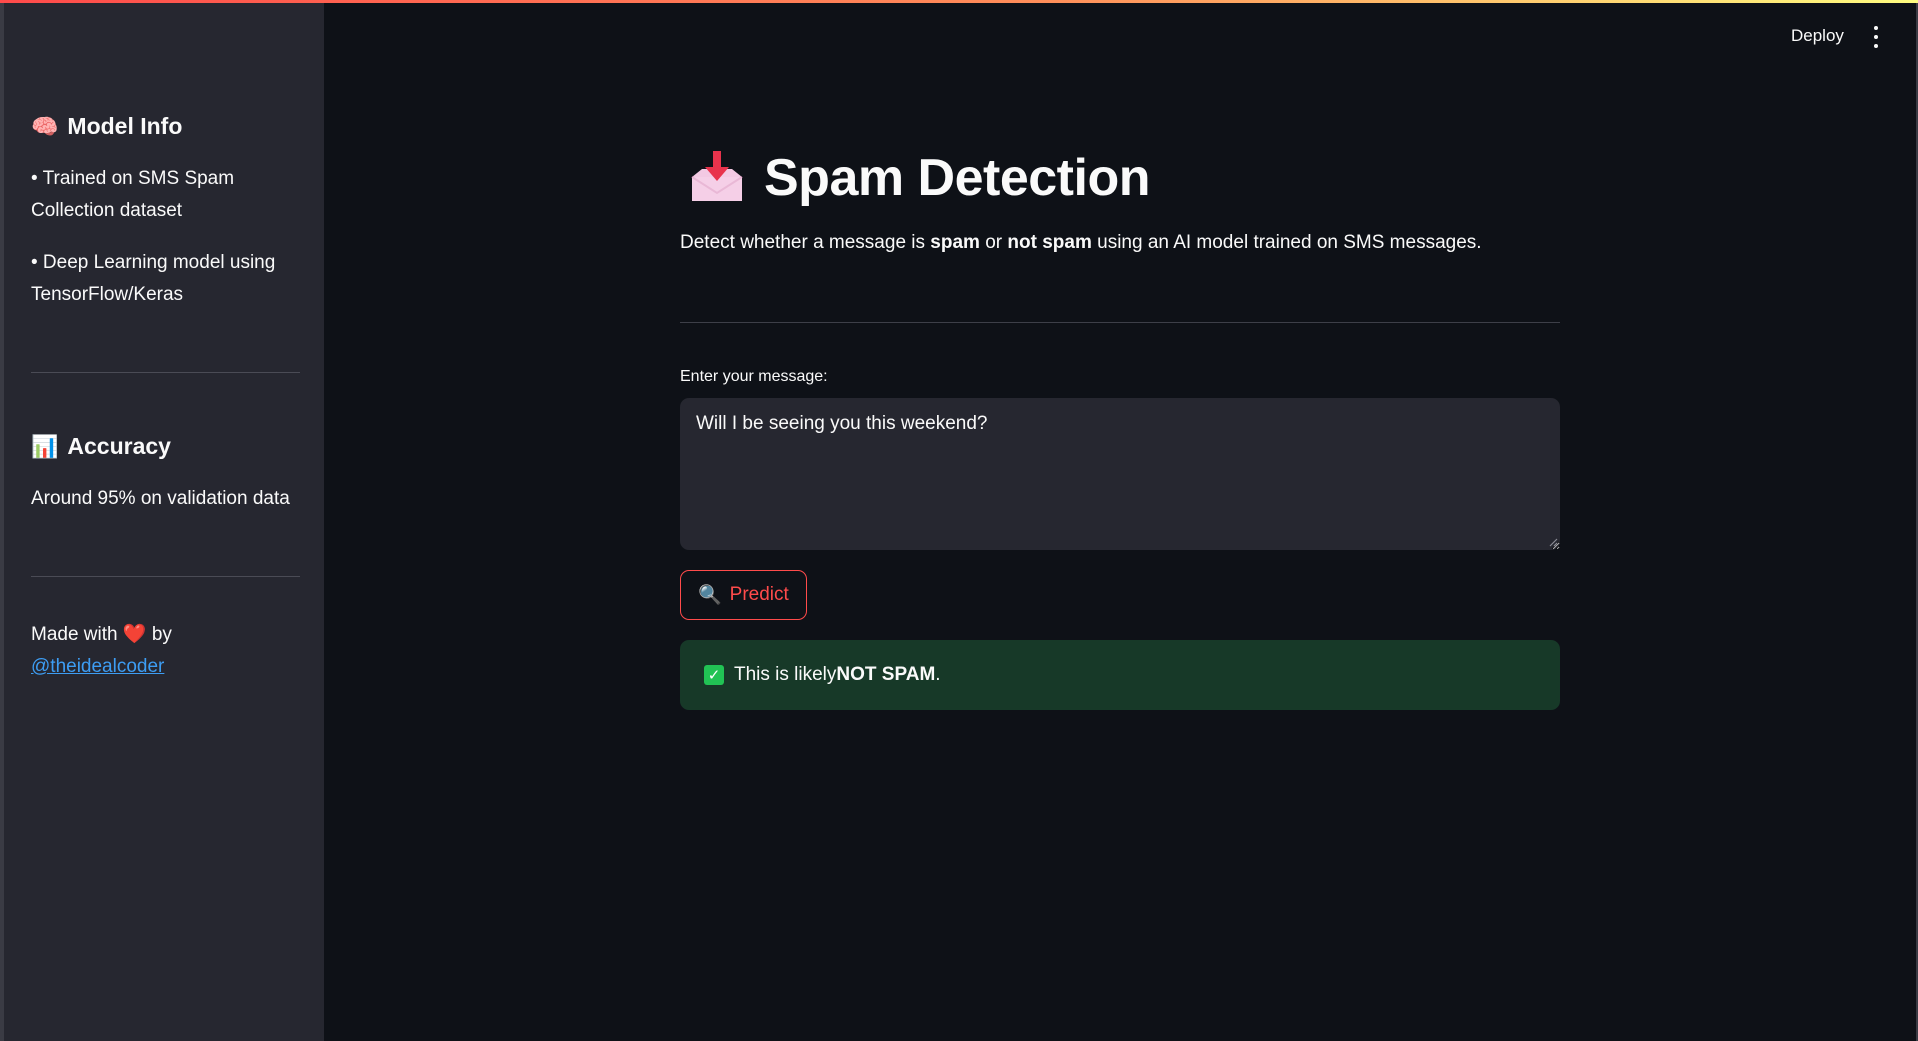 Image resolution: width=1918 pixels, height=1041 pixels. What do you see at coordinates (125, 126) in the screenshot?
I see `model-info-title: Model Info` at bounding box center [125, 126].